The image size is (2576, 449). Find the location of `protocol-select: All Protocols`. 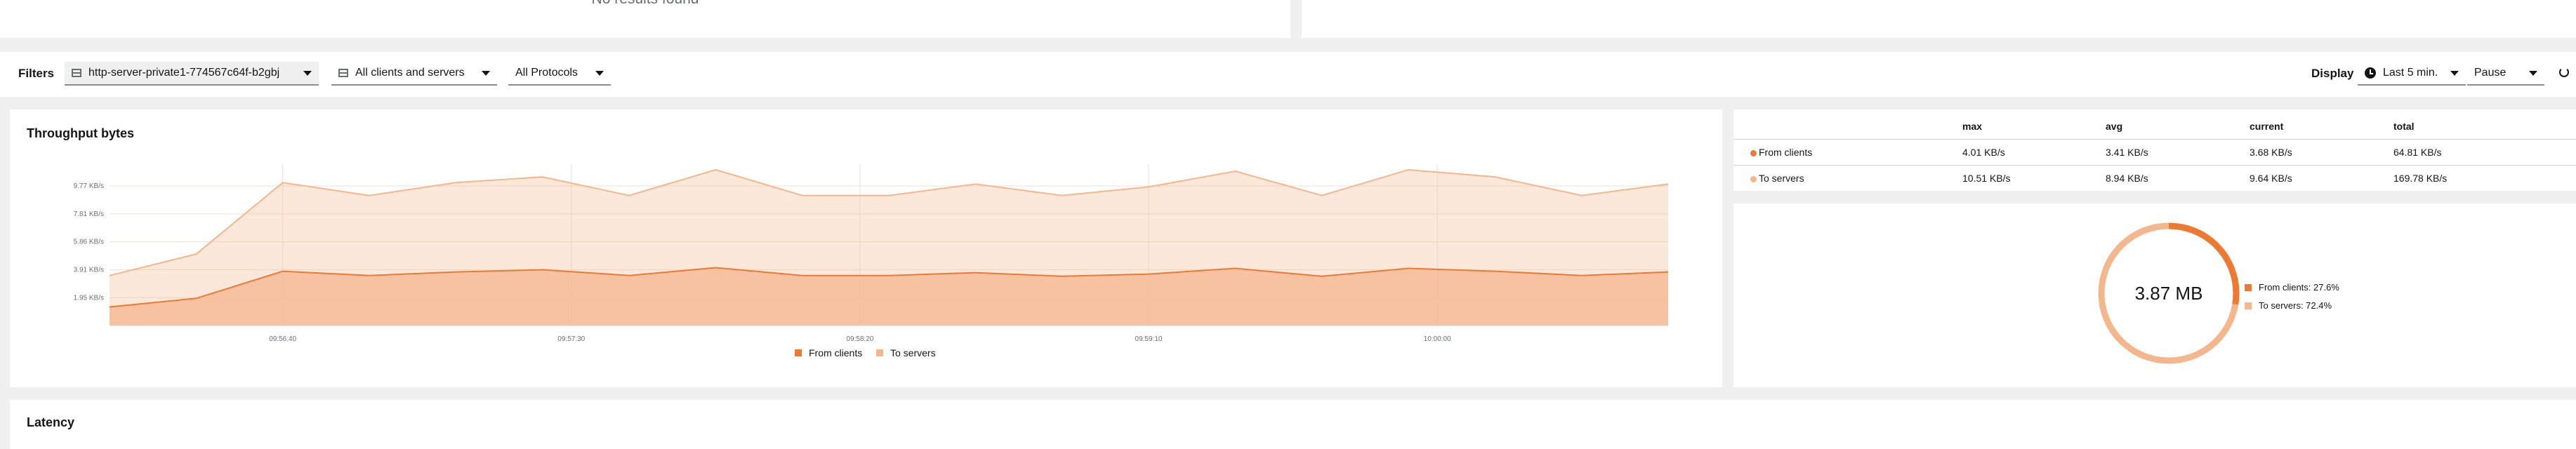

protocol-select: All Protocols is located at coordinates (559, 74).